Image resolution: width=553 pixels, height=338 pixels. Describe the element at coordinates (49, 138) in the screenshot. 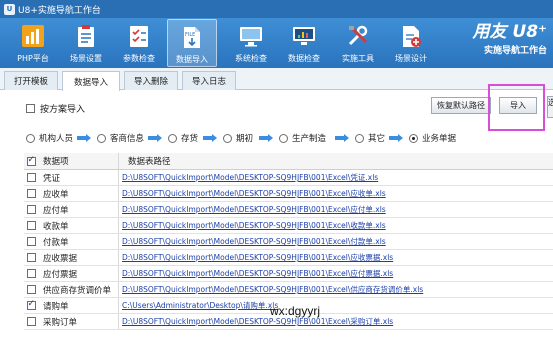

I see `flow-item-org-staff: 机构人员` at that location.